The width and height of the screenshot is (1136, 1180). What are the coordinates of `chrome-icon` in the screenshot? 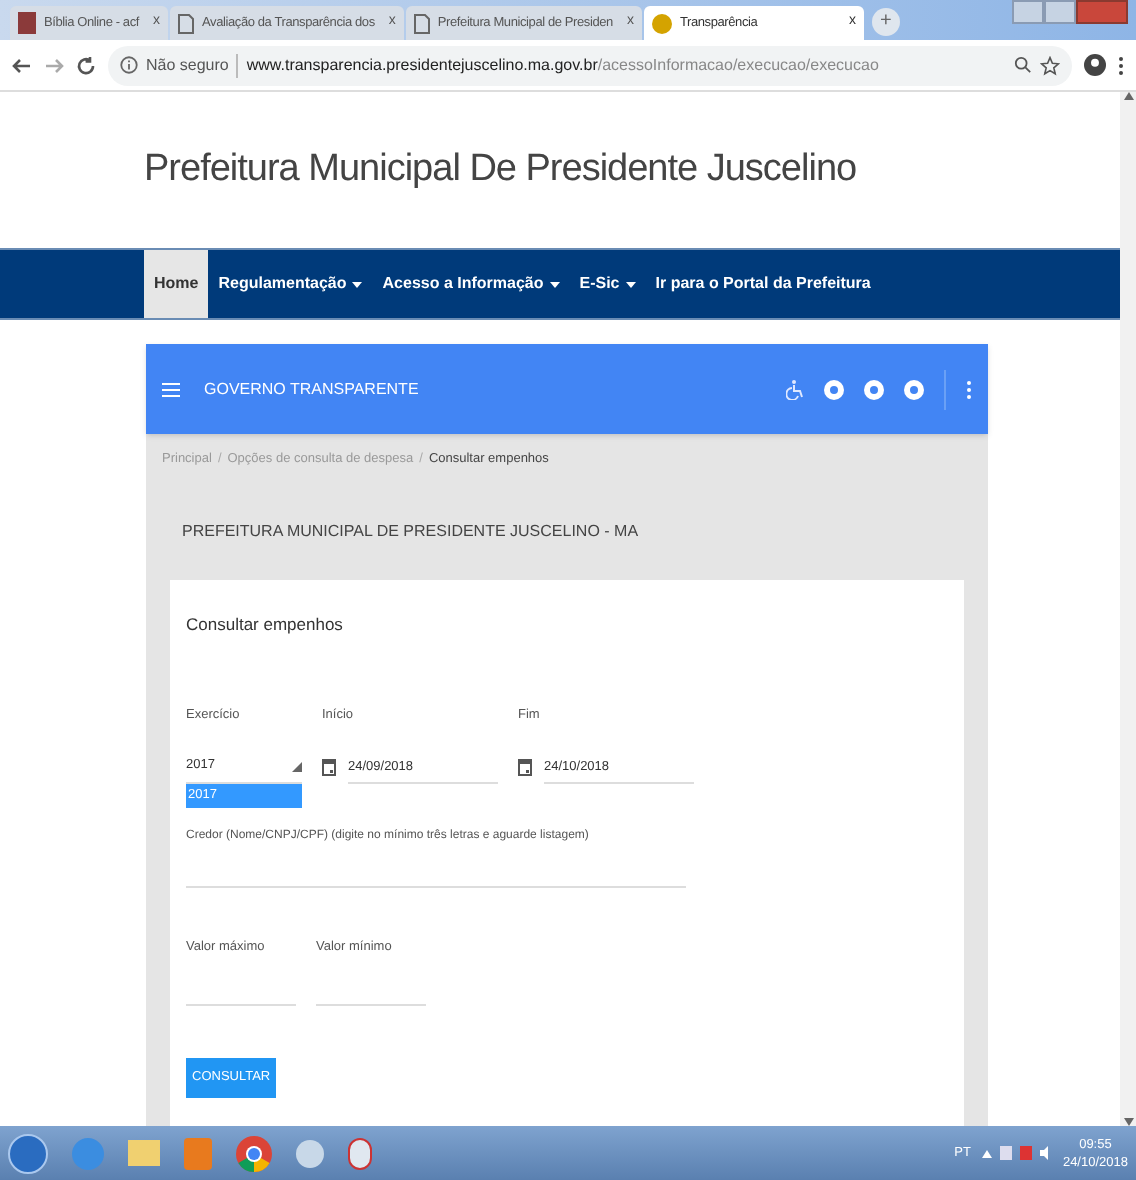 It's located at (254, 1153).